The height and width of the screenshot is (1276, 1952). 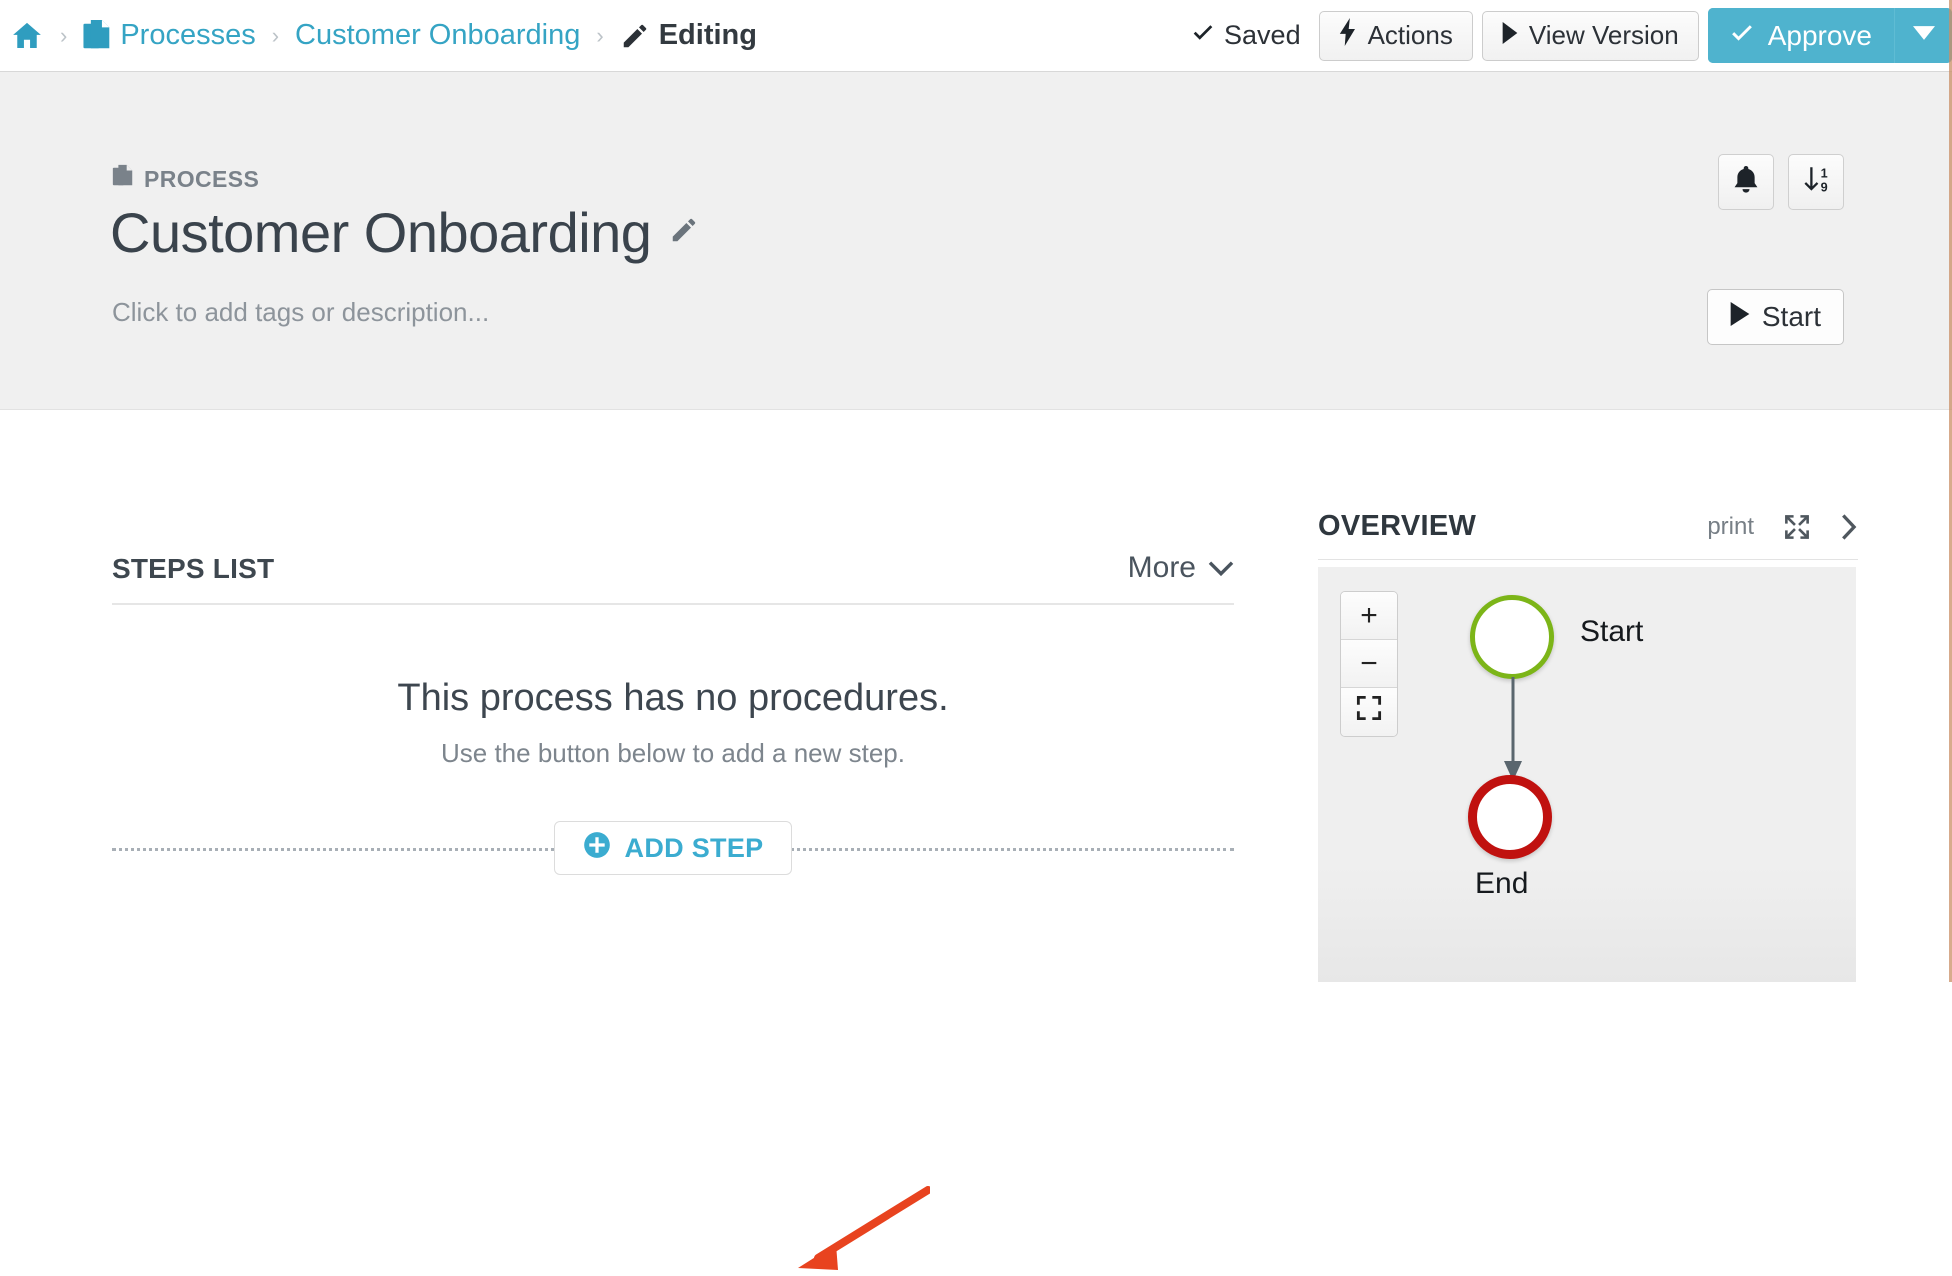 What do you see at coordinates (1513, 729) in the screenshot?
I see `diagram-edge-start-to-end` at bounding box center [1513, 729].